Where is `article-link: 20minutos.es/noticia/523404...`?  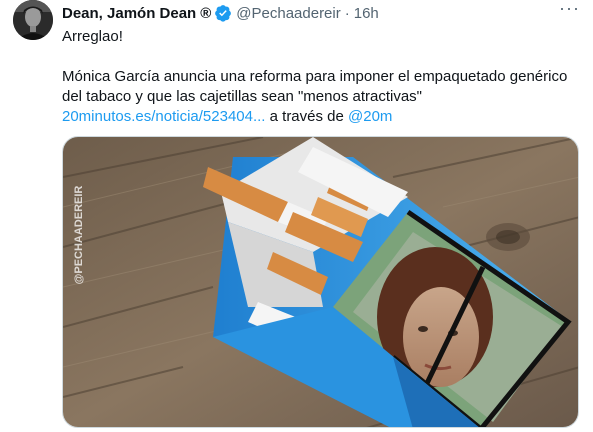
article-link: 20minutos.es/noticia/523404... is located at coordinates (163, 116).